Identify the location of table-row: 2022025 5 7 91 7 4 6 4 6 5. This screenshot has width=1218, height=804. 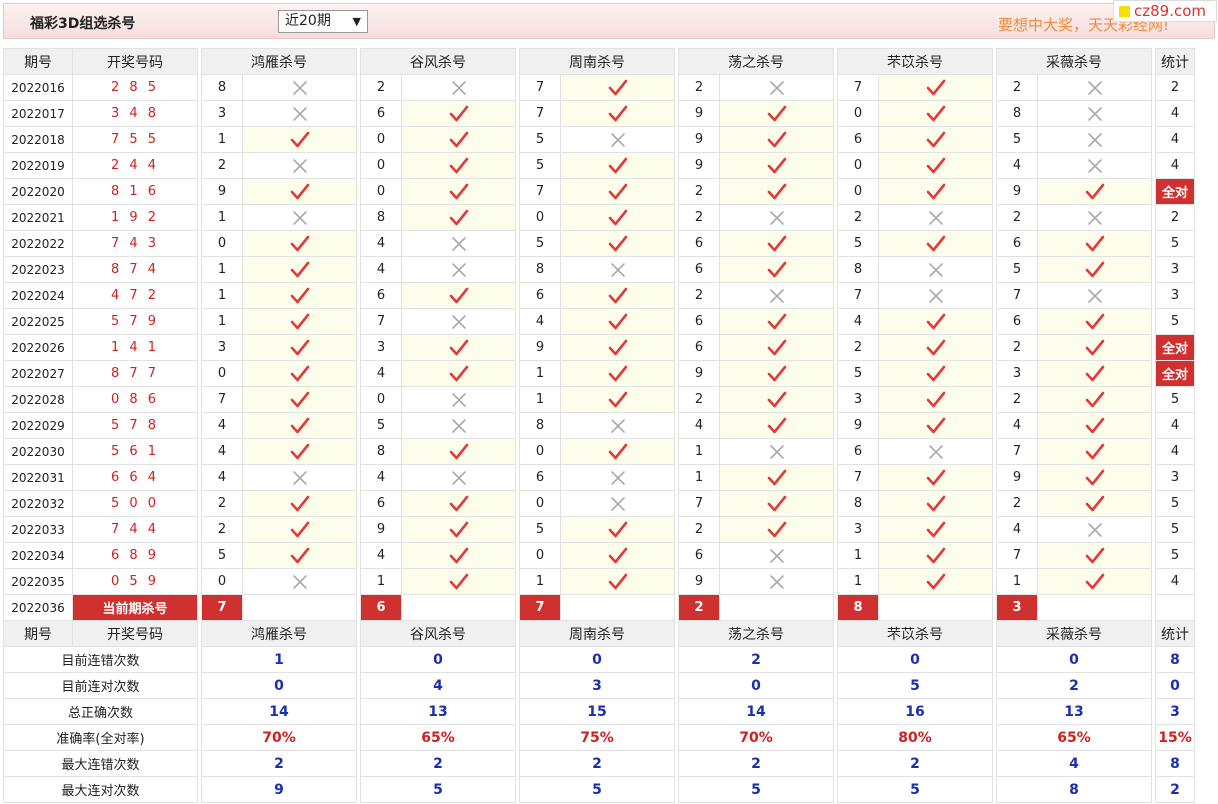
(599, 321).